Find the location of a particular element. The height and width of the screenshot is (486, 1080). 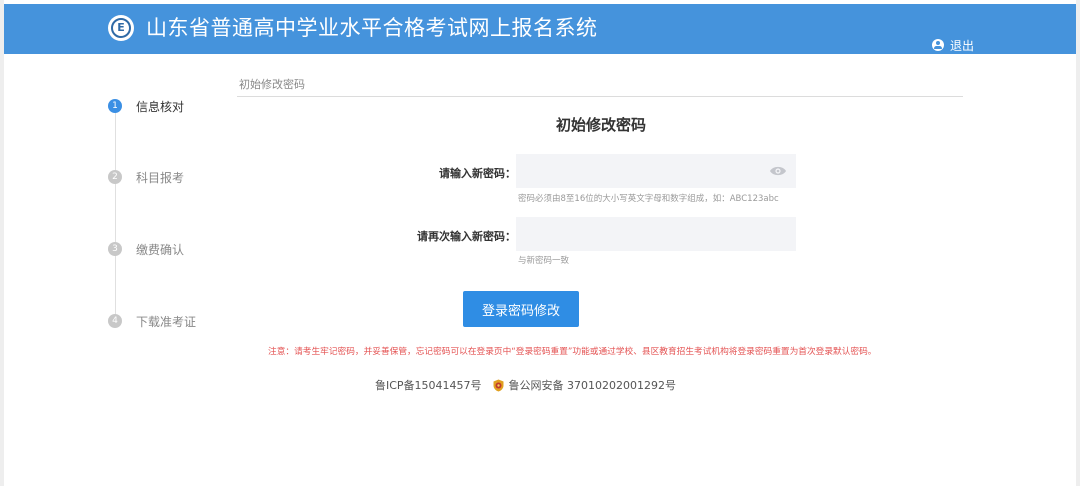

step-download-admission: 4 下载准考证 is located at coordinates (152, 321).